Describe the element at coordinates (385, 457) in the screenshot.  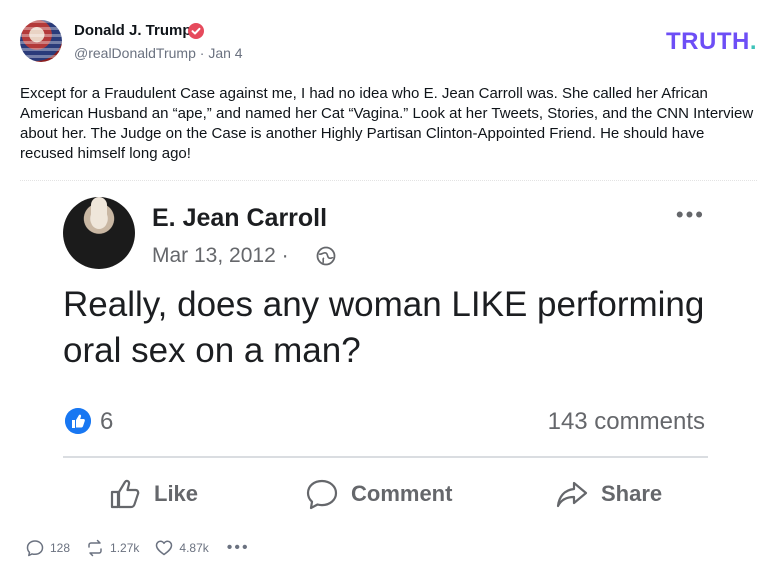
I see `embed-divider` at that location.